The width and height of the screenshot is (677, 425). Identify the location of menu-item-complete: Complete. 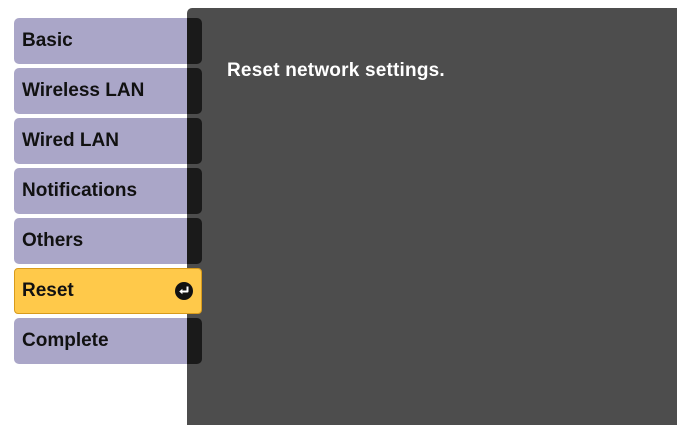
(108, 341).